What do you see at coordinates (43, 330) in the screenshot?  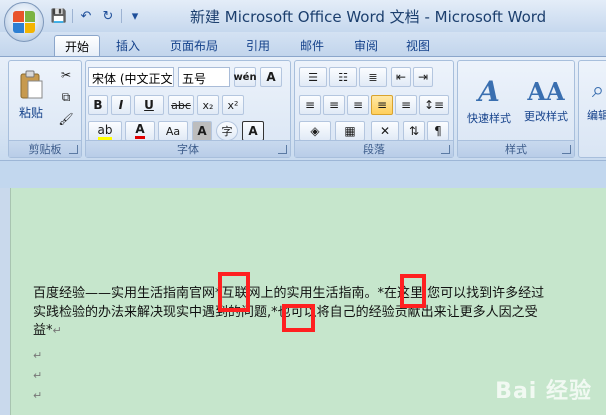 I see `document-line-text: 益*` at bounding box center [43, 330].